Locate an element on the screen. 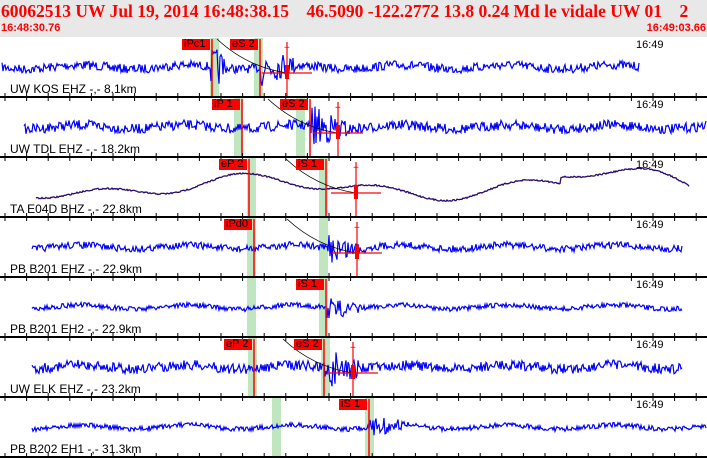  station-label: PB B201 EHZ -,- 22.9km is located at coordinates (76, 269).